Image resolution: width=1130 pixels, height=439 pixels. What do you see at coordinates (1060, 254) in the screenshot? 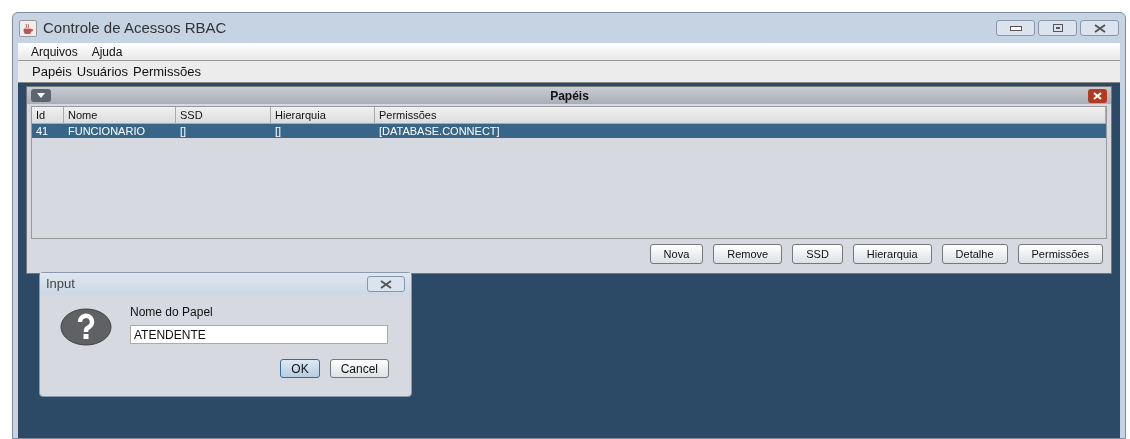
I see `action-button: Permissões` at bounding box center [1060, 254].